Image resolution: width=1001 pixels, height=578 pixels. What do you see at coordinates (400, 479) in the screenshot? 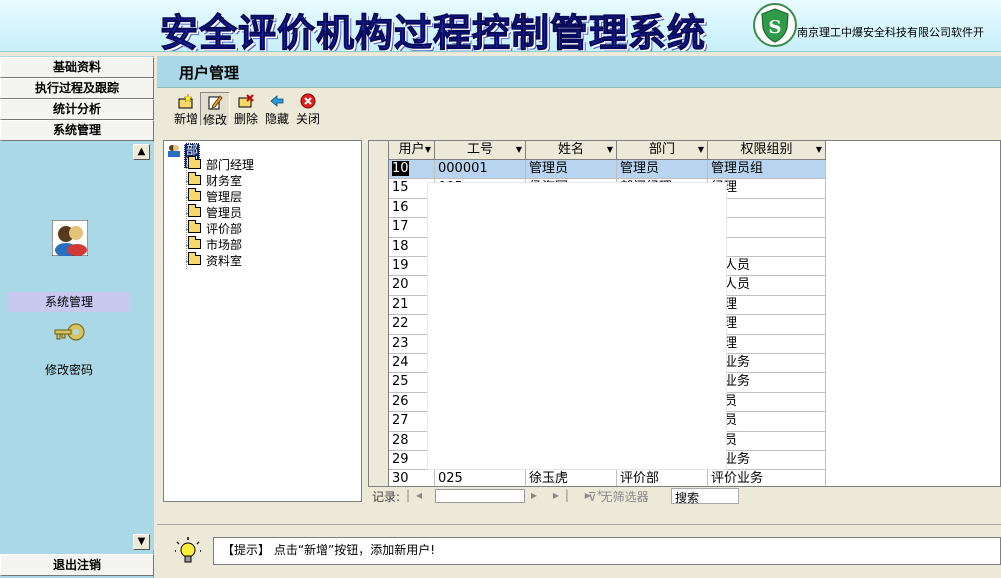
I see `table-cell-value: 30` at bounding box center [400, 479].